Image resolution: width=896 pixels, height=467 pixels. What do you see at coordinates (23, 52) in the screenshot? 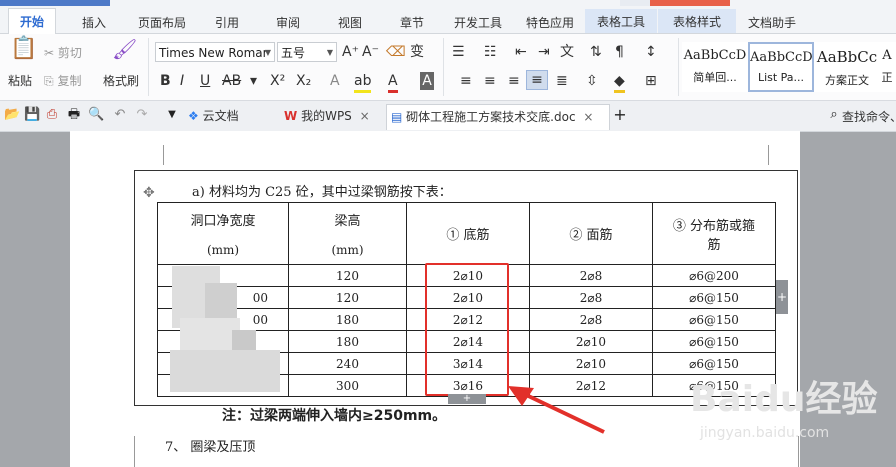
I see `paste-icon: 📋` at bounding box center [23, 52].